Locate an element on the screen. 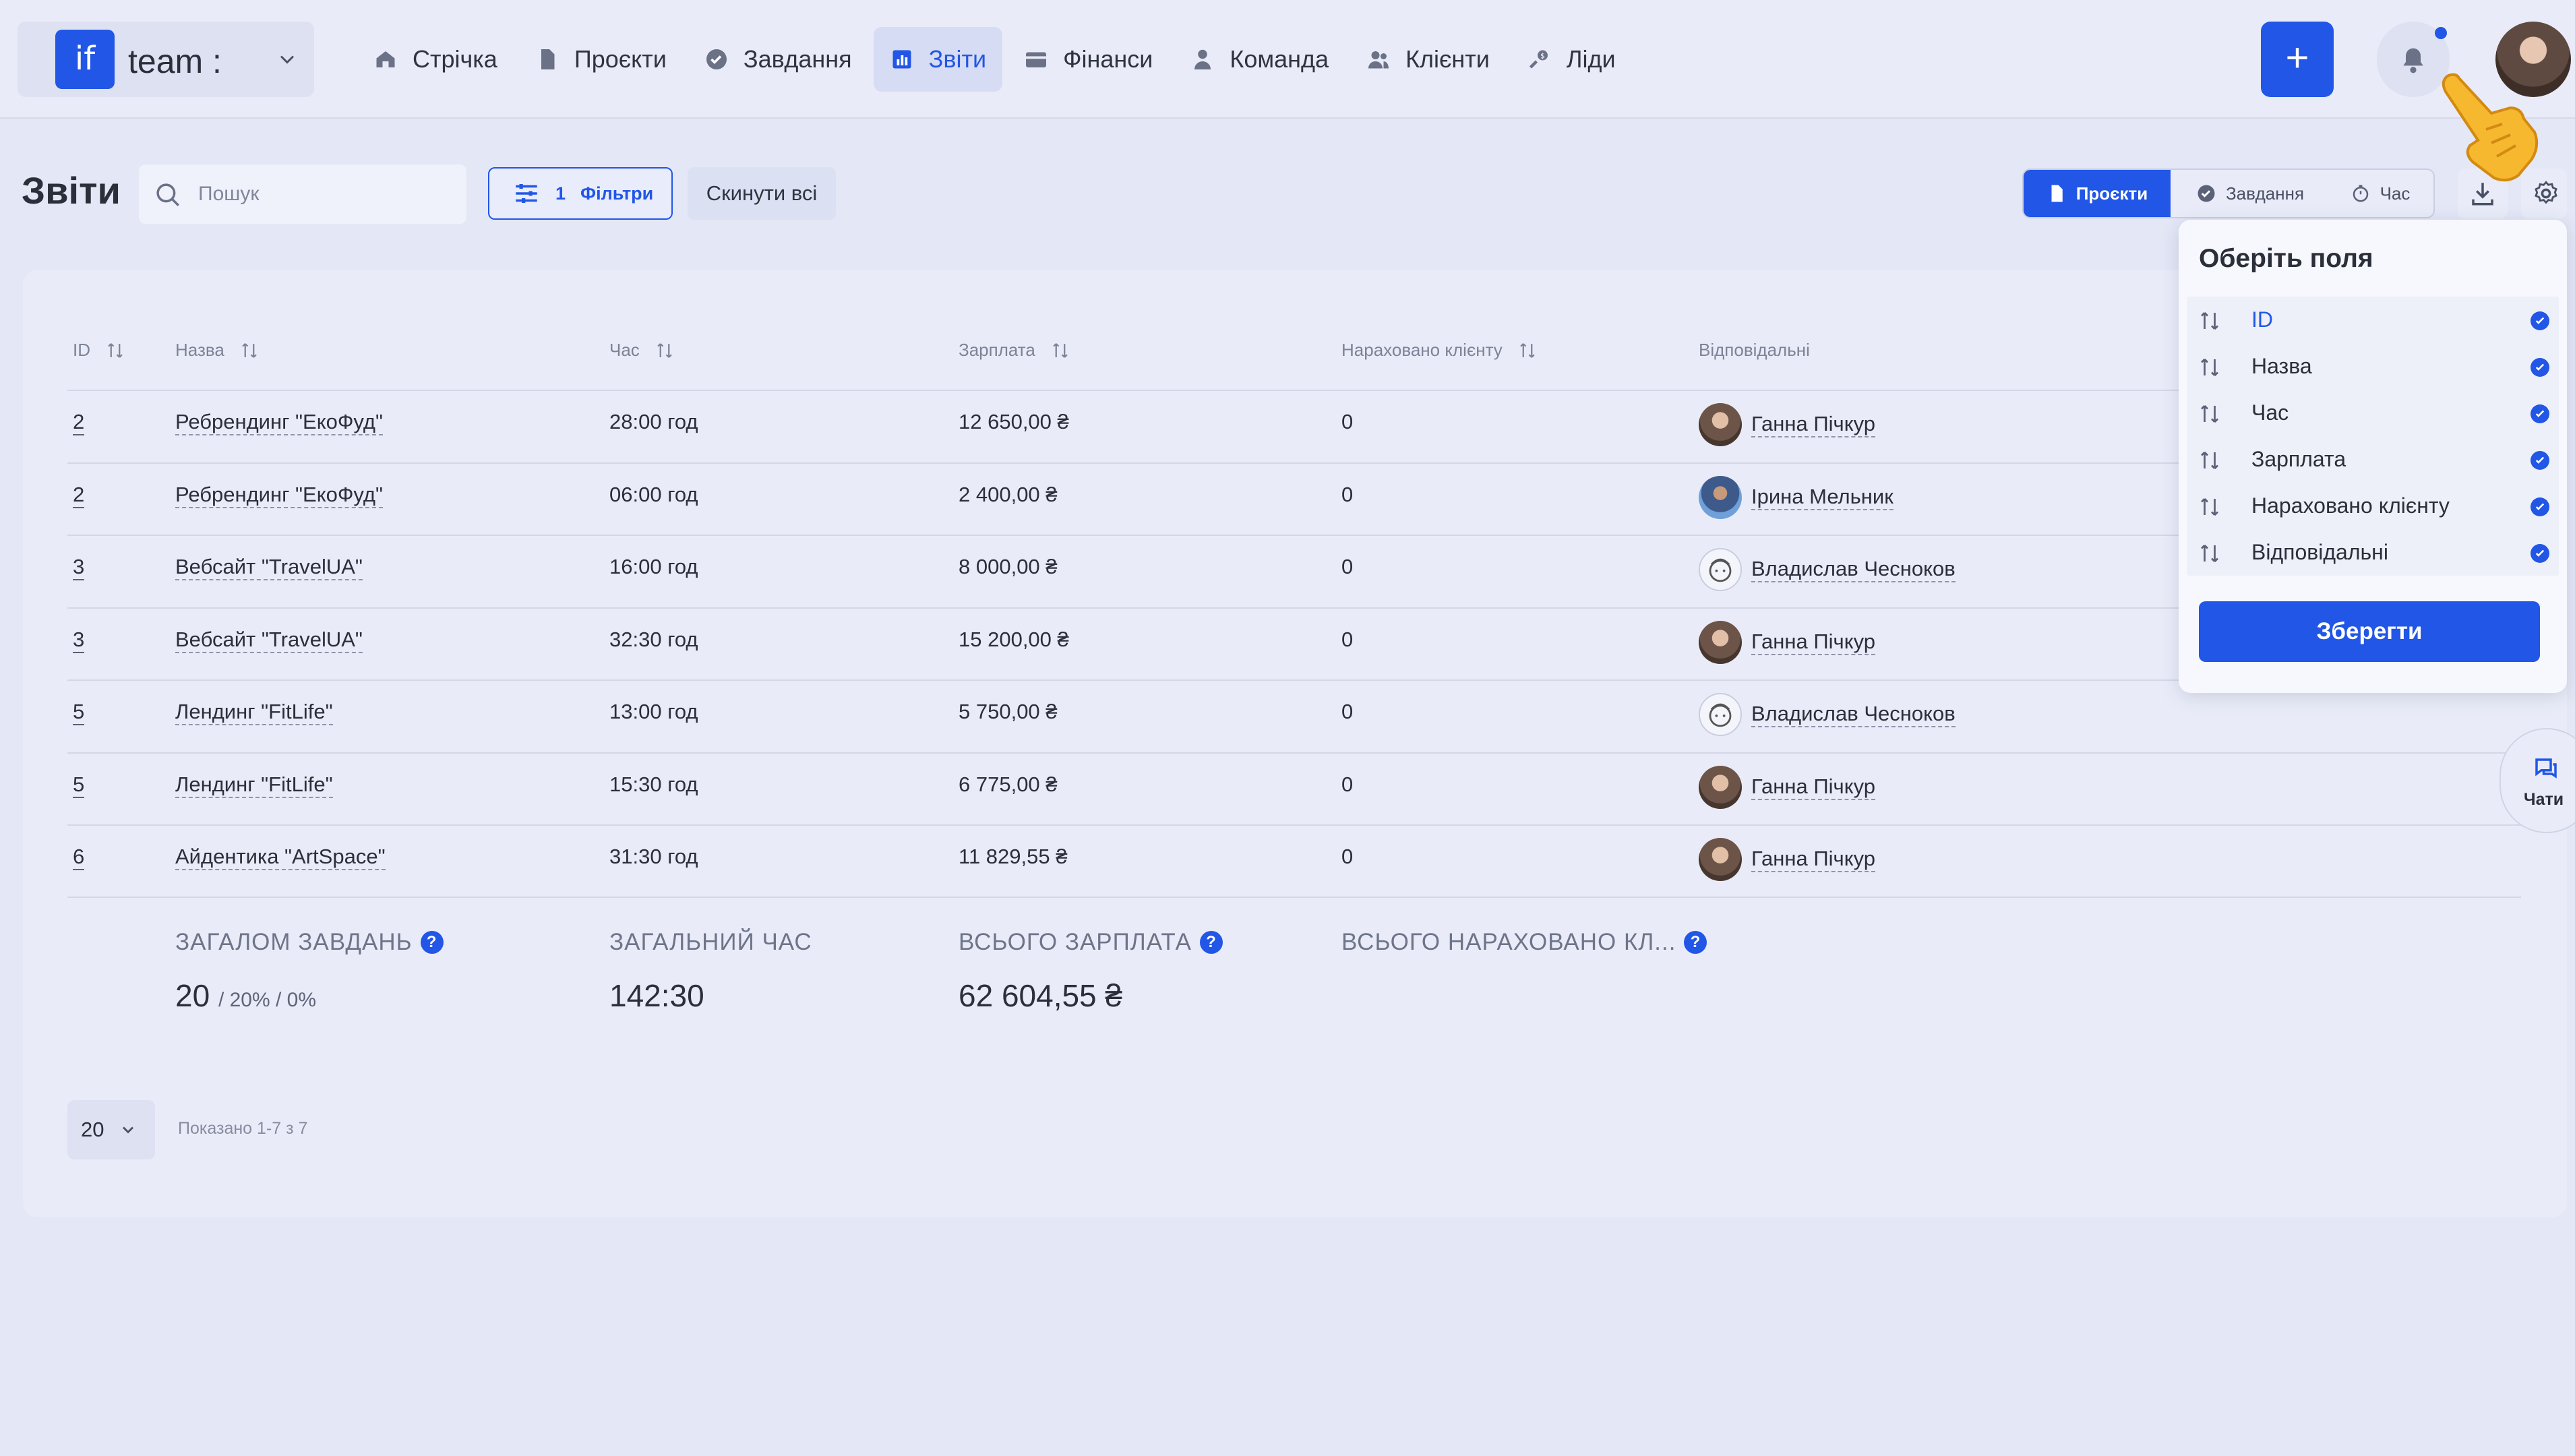 The image size is (2575, 1456). row-id-link: 6 is located at coordinates (79, 858).